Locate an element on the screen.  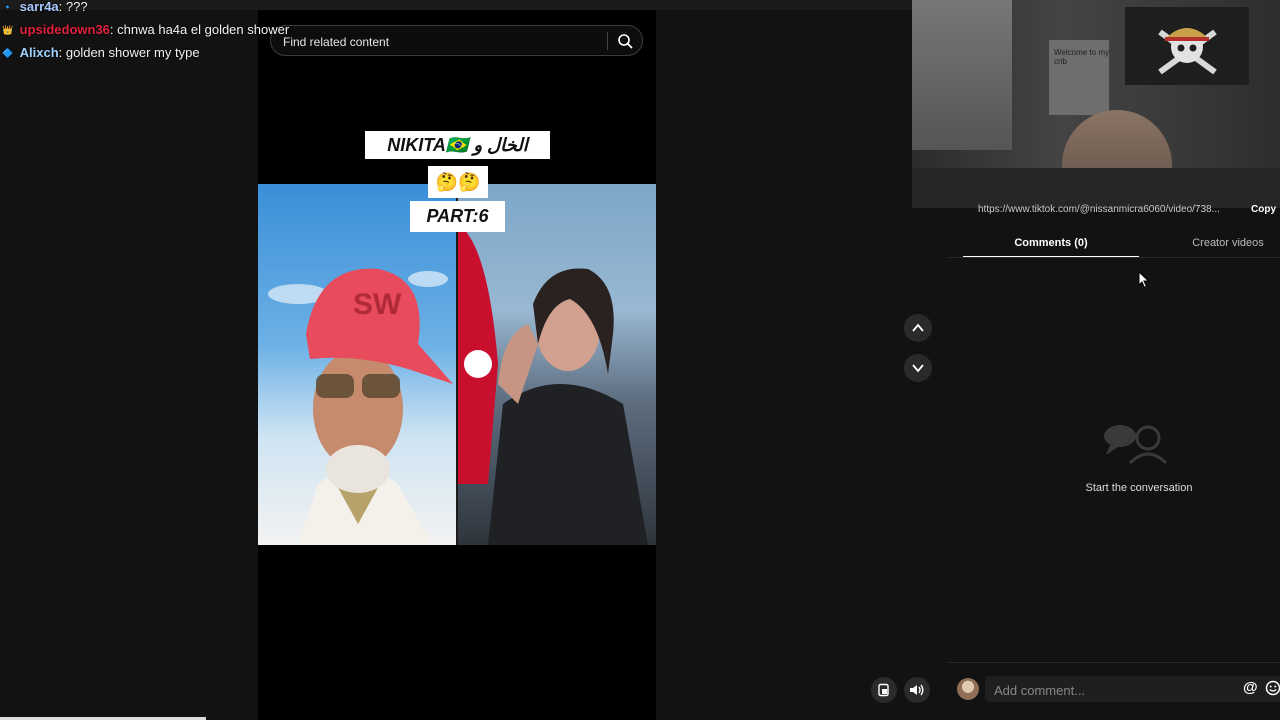
top-bar is located at coordinates (456, 5).